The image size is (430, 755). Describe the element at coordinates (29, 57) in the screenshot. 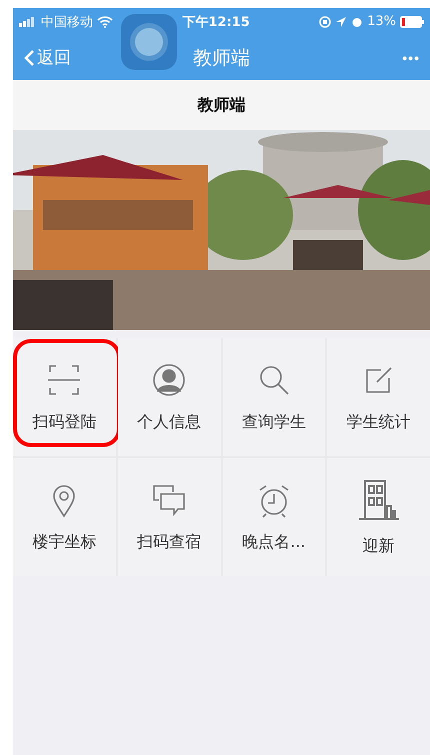

I see `back-chevron-icon` at that location.